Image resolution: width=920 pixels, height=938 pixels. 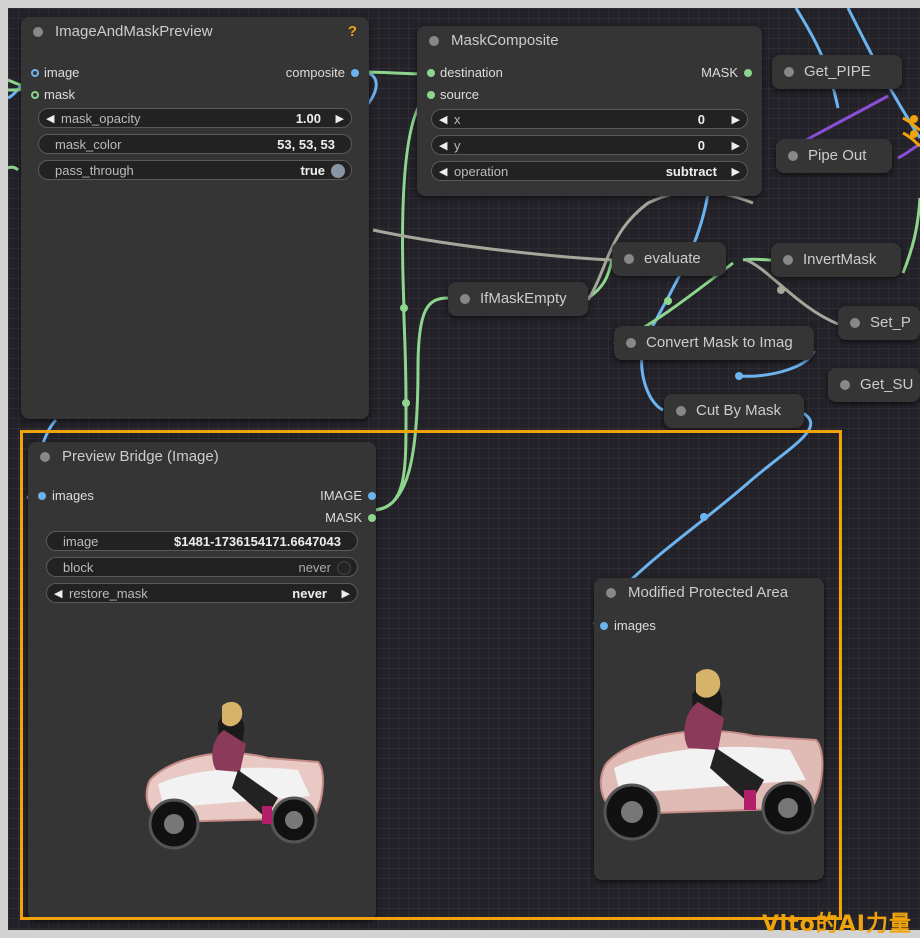 What do you see at coordinates (134, 31) in the screenshot?
I see `node-title: ImageAndMaskPreview` at bounding box center [134, 31].